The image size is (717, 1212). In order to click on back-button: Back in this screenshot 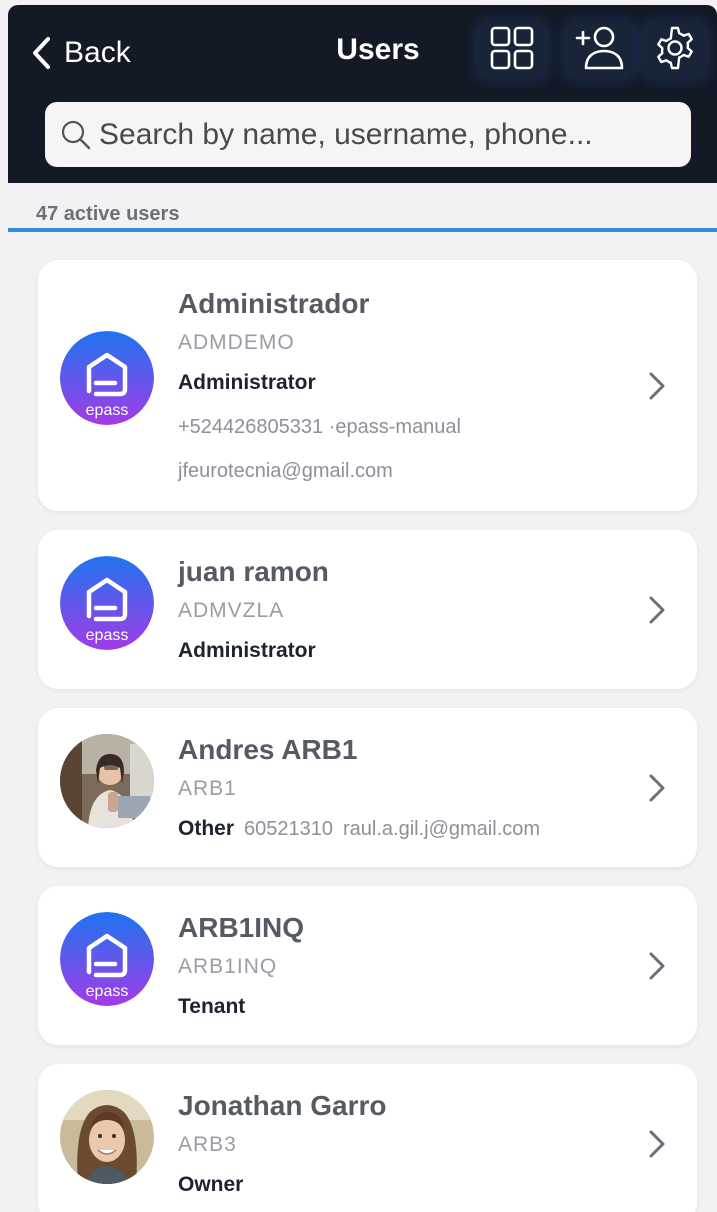, I will do `click(80, 53)`.